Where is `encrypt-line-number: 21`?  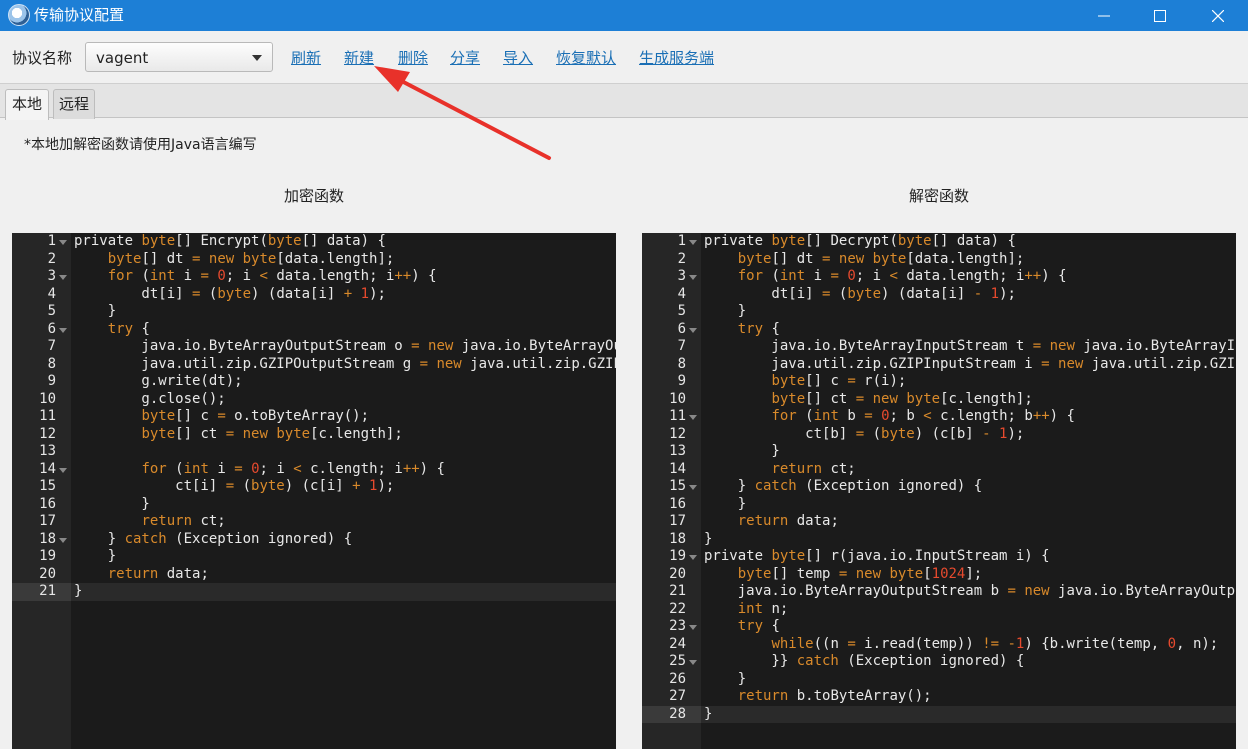 encrypt-line-number: 21 is located at coordinates (47, 591).